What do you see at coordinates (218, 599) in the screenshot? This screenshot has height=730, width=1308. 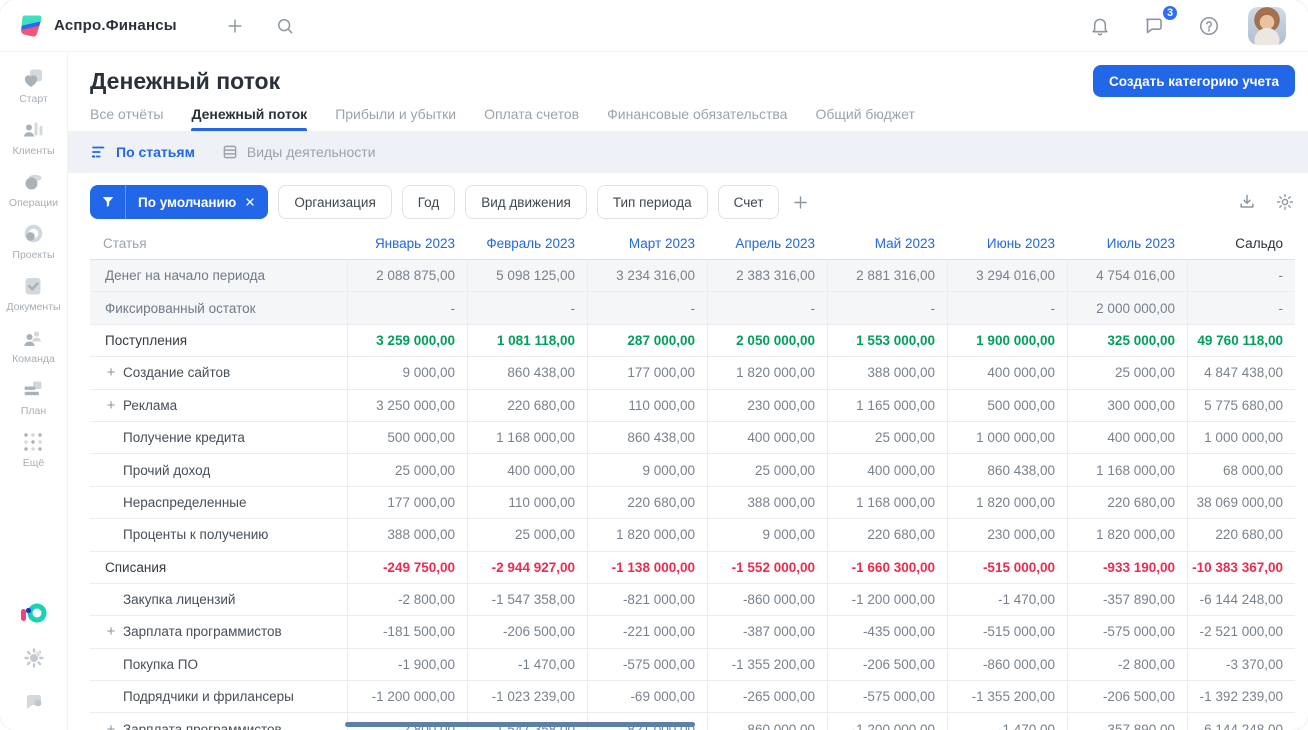 I see `row-label-cell: Закупка лицензий` at bounding box center [218, 599].